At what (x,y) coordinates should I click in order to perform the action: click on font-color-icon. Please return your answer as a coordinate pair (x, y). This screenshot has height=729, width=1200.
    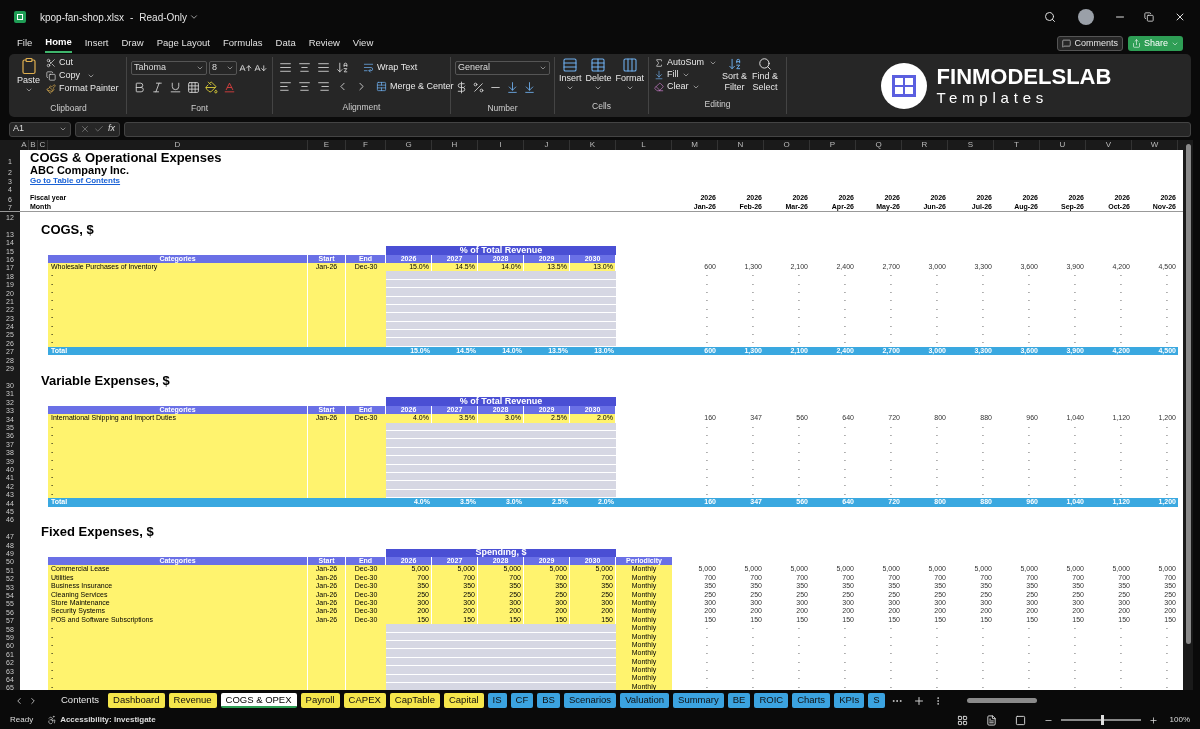
    Looking at the image, I should click on (229, 87).